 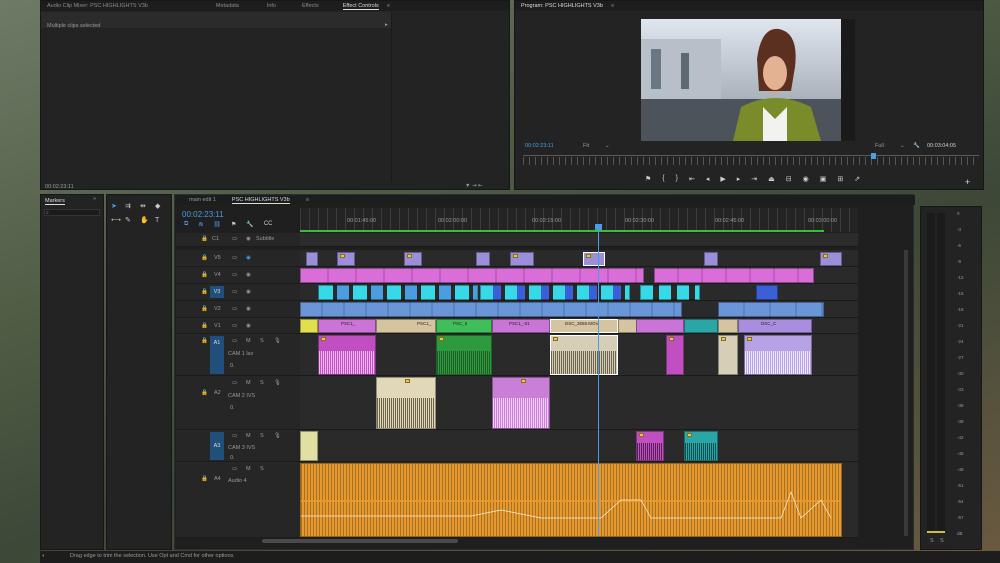 I want to click on music-clip, so click(x=571, y=500).